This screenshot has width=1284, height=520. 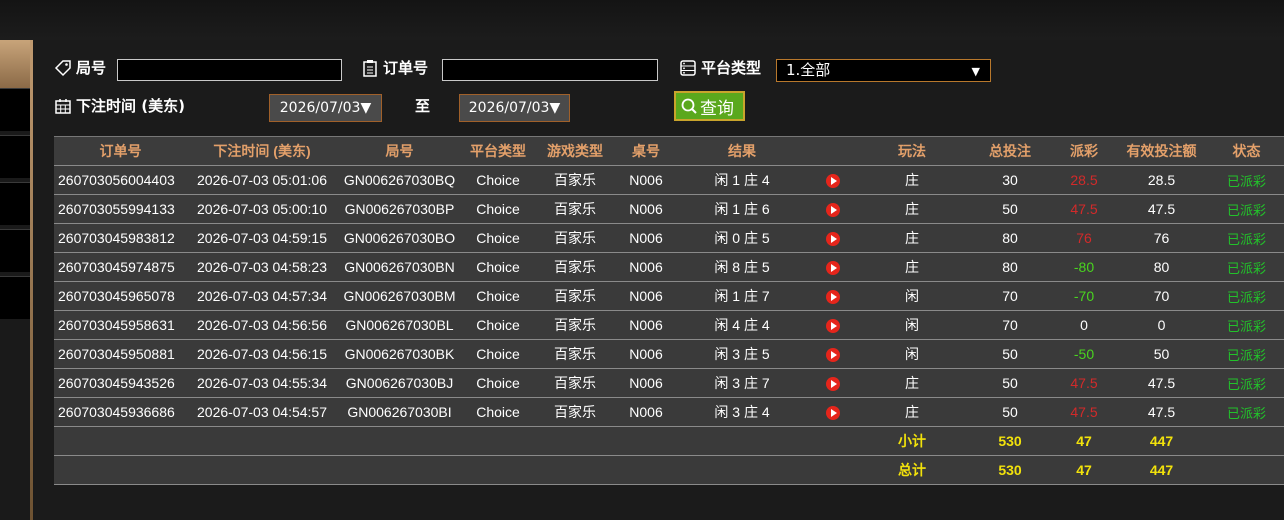 What do you see at coordinates (1010, 296) in the screenshot?
I see `total-bet-cell: 70` at bounding box center [1010, 296].